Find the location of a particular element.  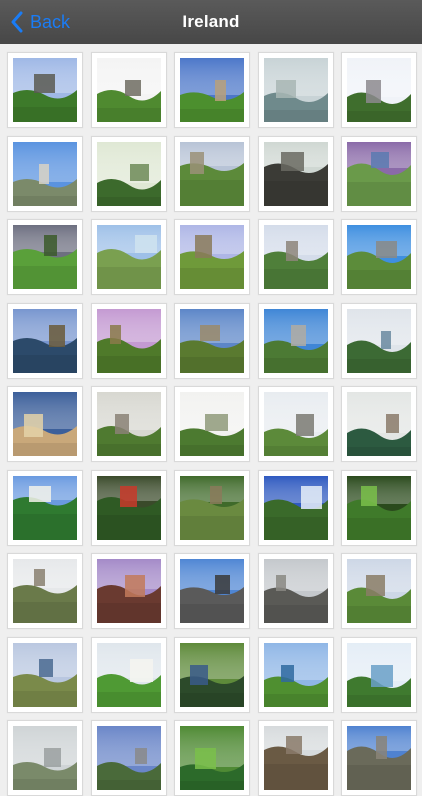

navigation-bar: Back Ireland is located at coordinates (211, 22).